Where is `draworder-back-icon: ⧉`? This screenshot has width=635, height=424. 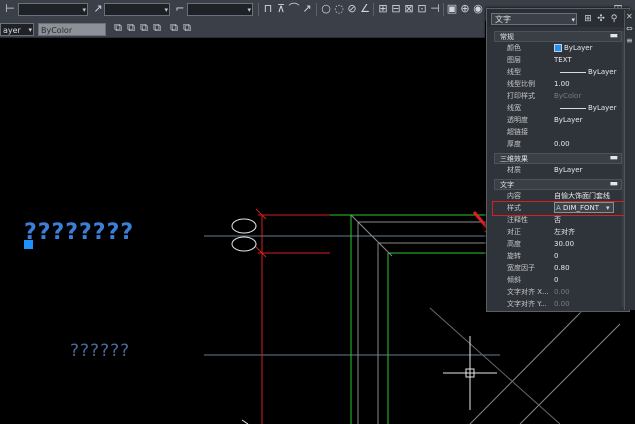
draworder-back-icon: ⧉ is located at coordinates (131, 28).